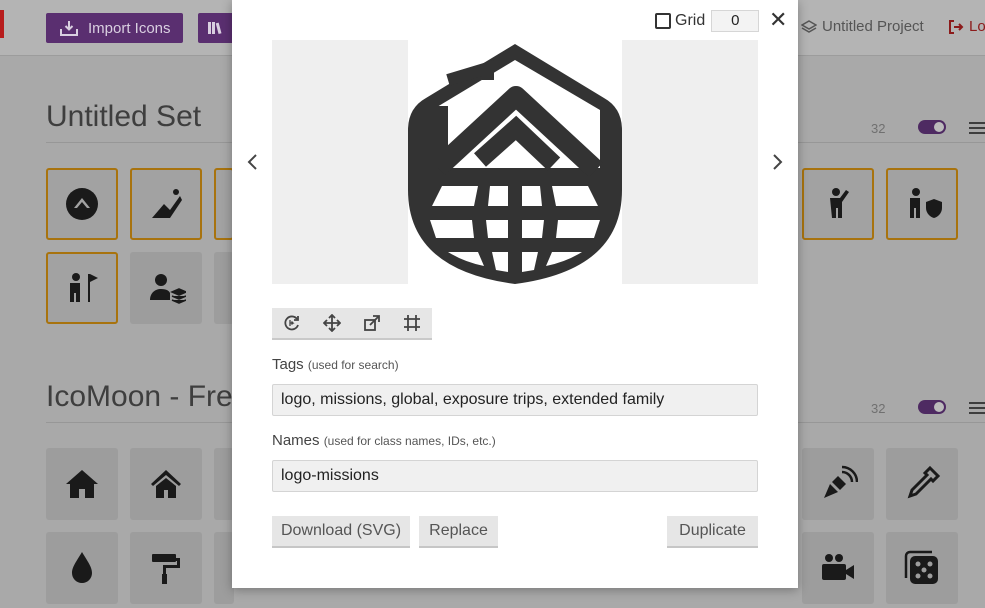 This screenshot has width=985, height=608. I want to click on quill-broadcast-icon, so click(841, 481).